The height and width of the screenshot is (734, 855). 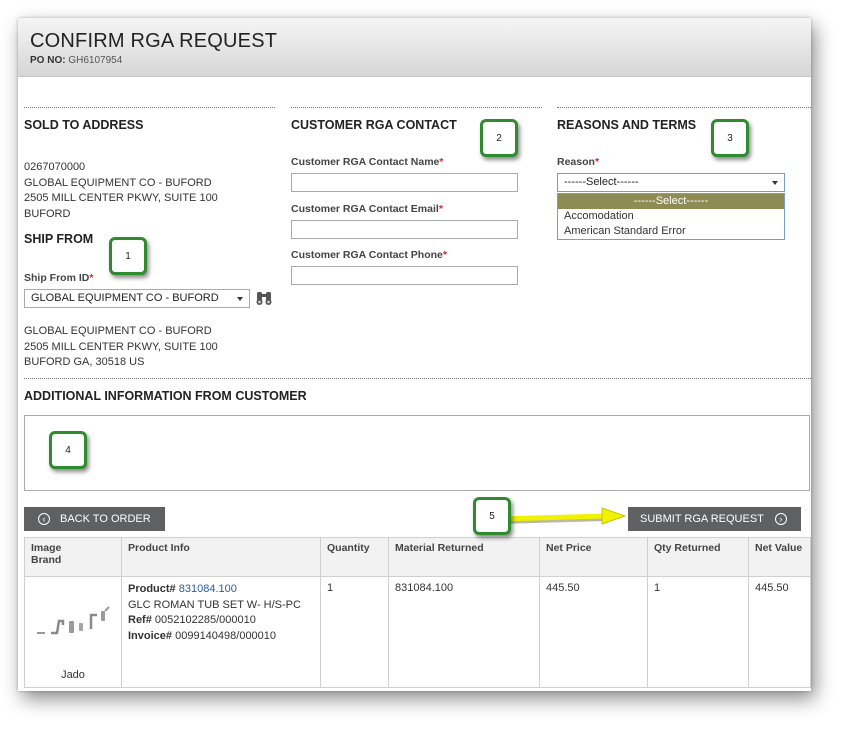 I want to click on reason-label: Reason*, so click(x=578, y=162).